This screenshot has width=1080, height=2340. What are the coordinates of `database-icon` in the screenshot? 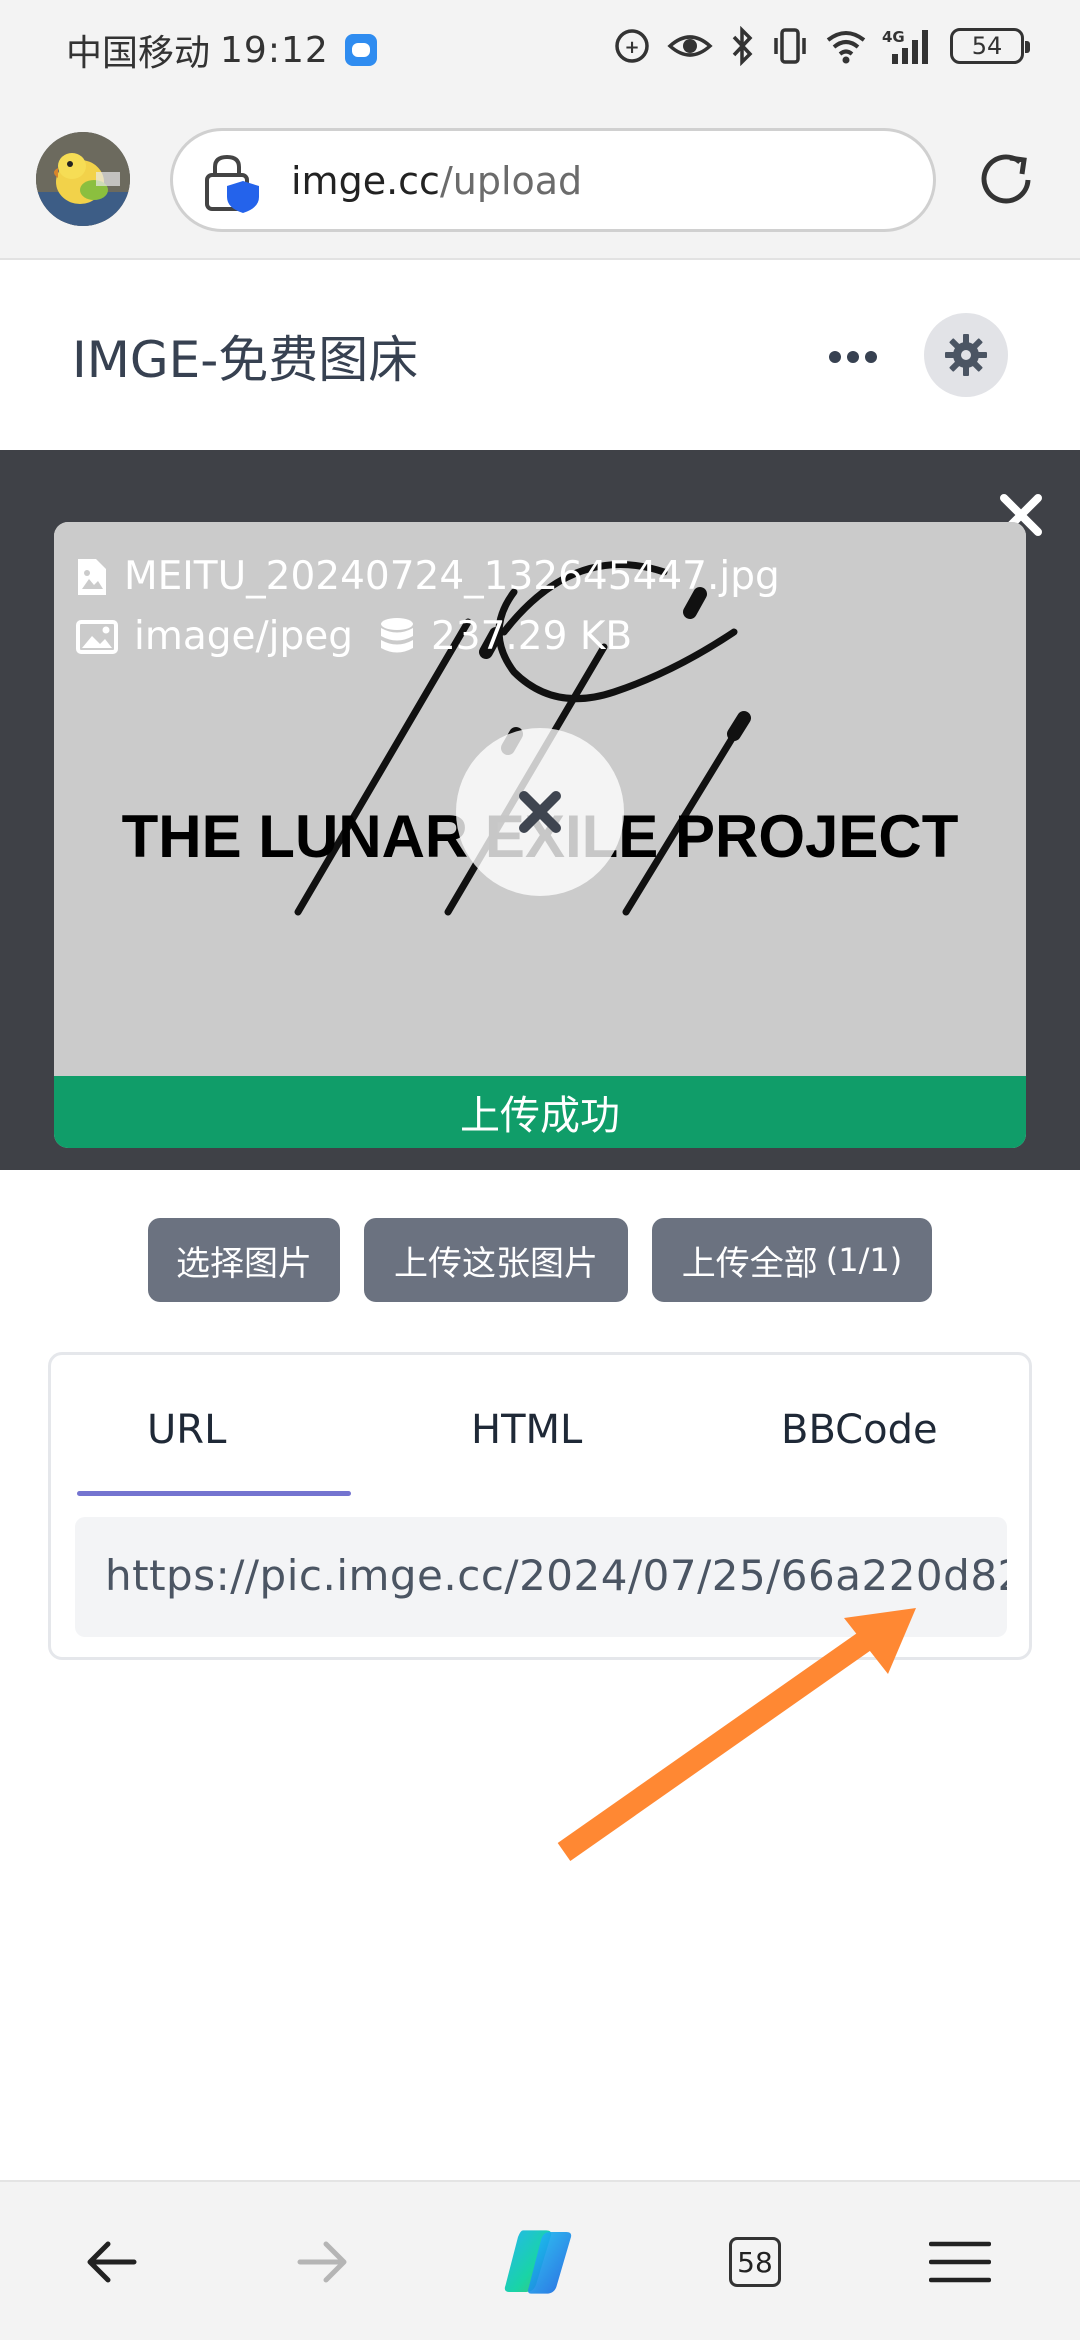 It's located at (396, 634).